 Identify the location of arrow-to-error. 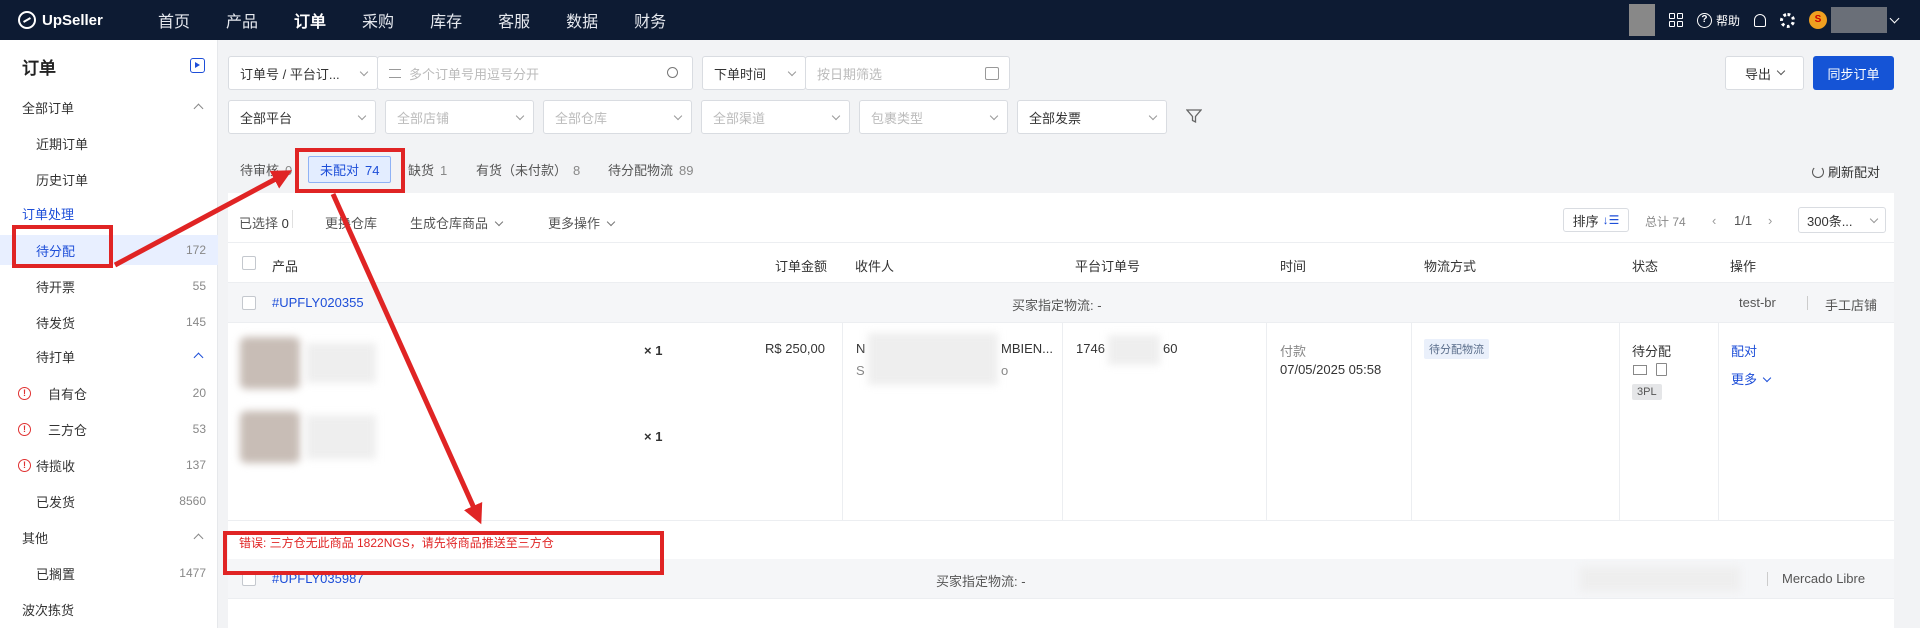
(406, 358).